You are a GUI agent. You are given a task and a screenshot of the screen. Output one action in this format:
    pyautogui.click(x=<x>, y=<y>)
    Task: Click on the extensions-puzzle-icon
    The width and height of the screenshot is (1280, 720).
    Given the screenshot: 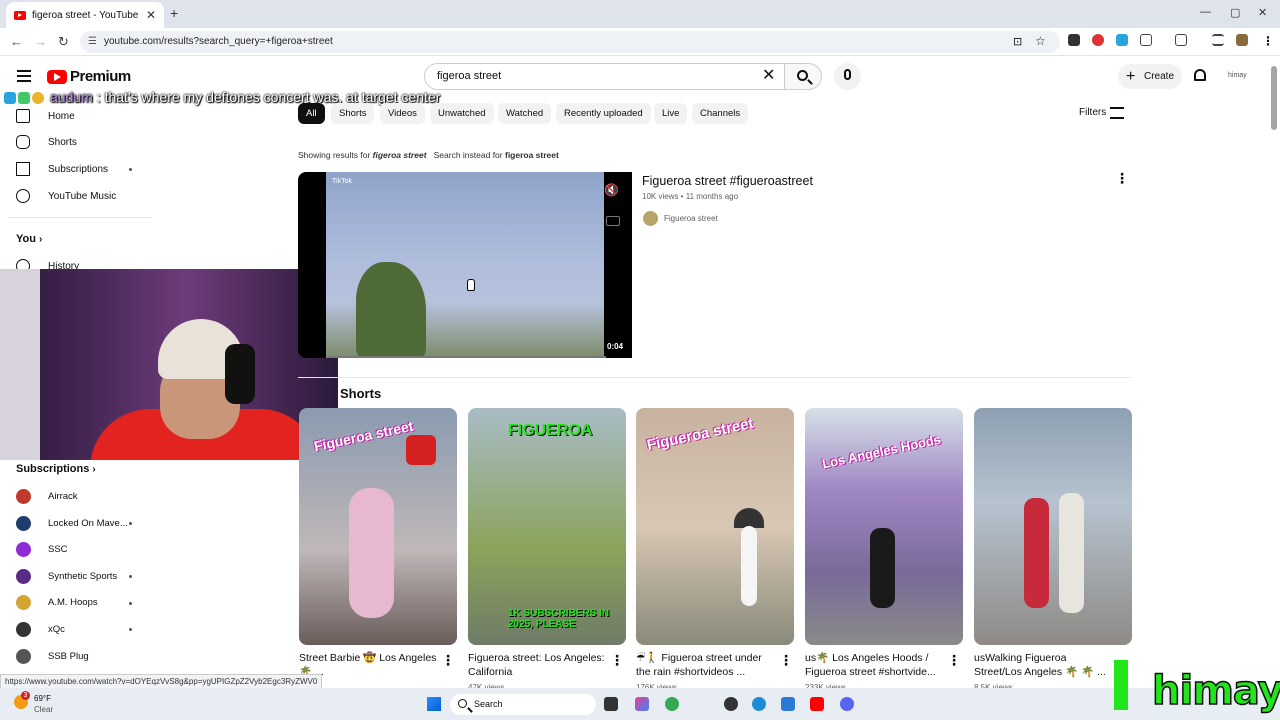 What is the action you would take?
    pyautogui.click(x=1146, y=40)
    